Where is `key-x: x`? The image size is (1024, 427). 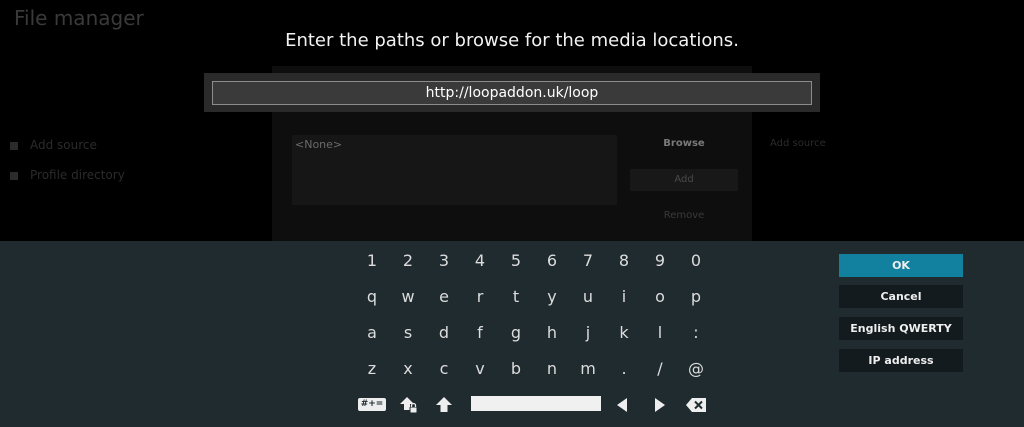
key-x: x is located at coordinates (408, 369).